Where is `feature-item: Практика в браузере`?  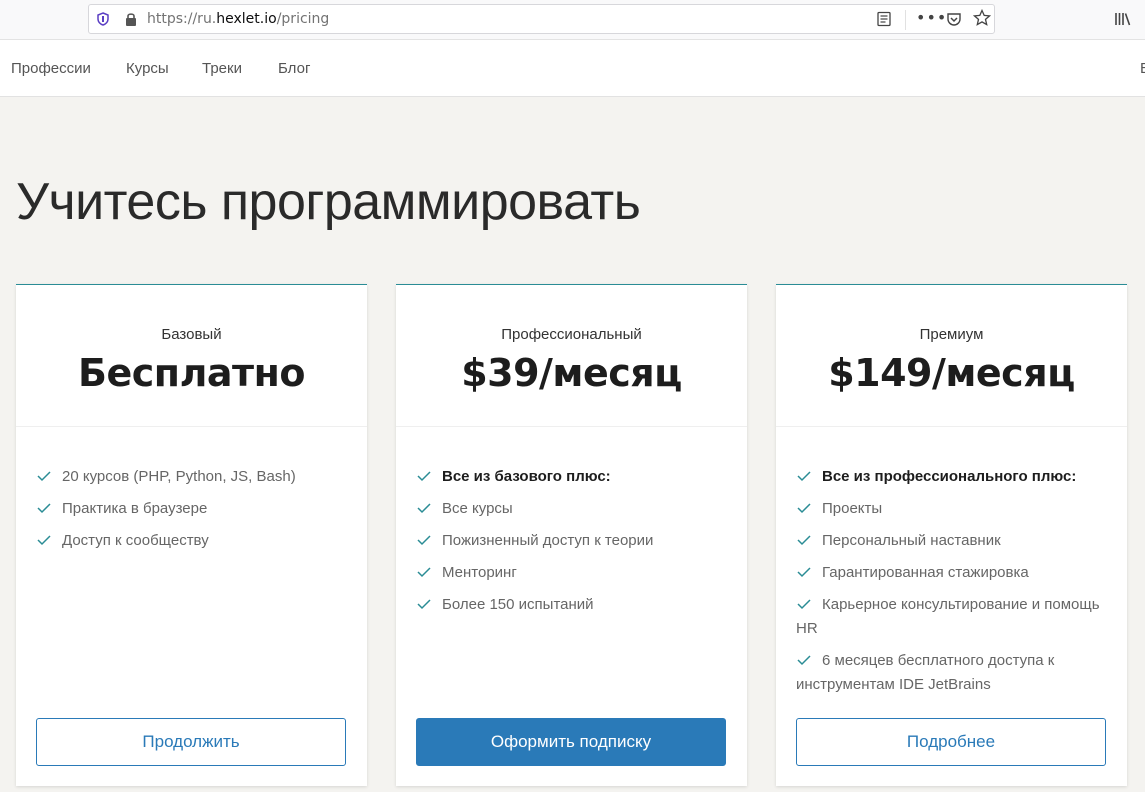 feature-item: Практика в браузере is located at coordinates (191, 509).